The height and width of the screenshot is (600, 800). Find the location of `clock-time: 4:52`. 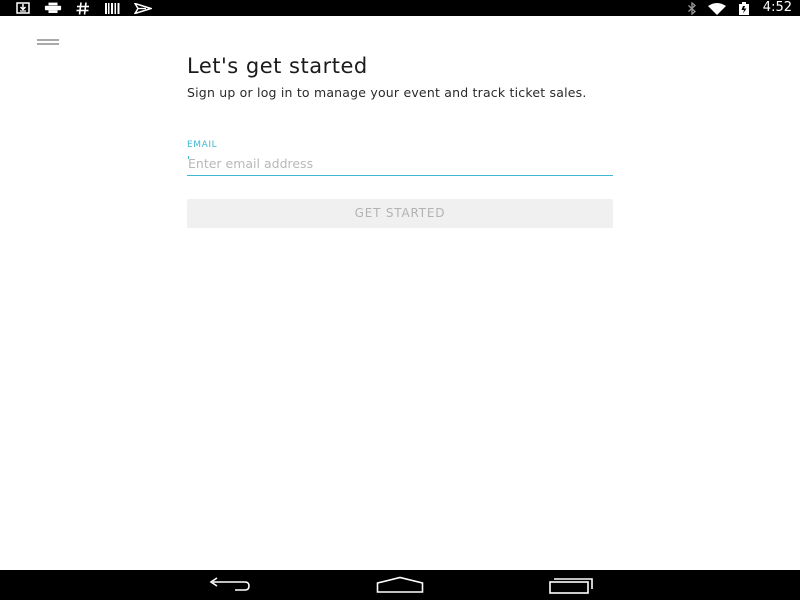

clock-time: 4:52 is located at coordinates (777, 7).